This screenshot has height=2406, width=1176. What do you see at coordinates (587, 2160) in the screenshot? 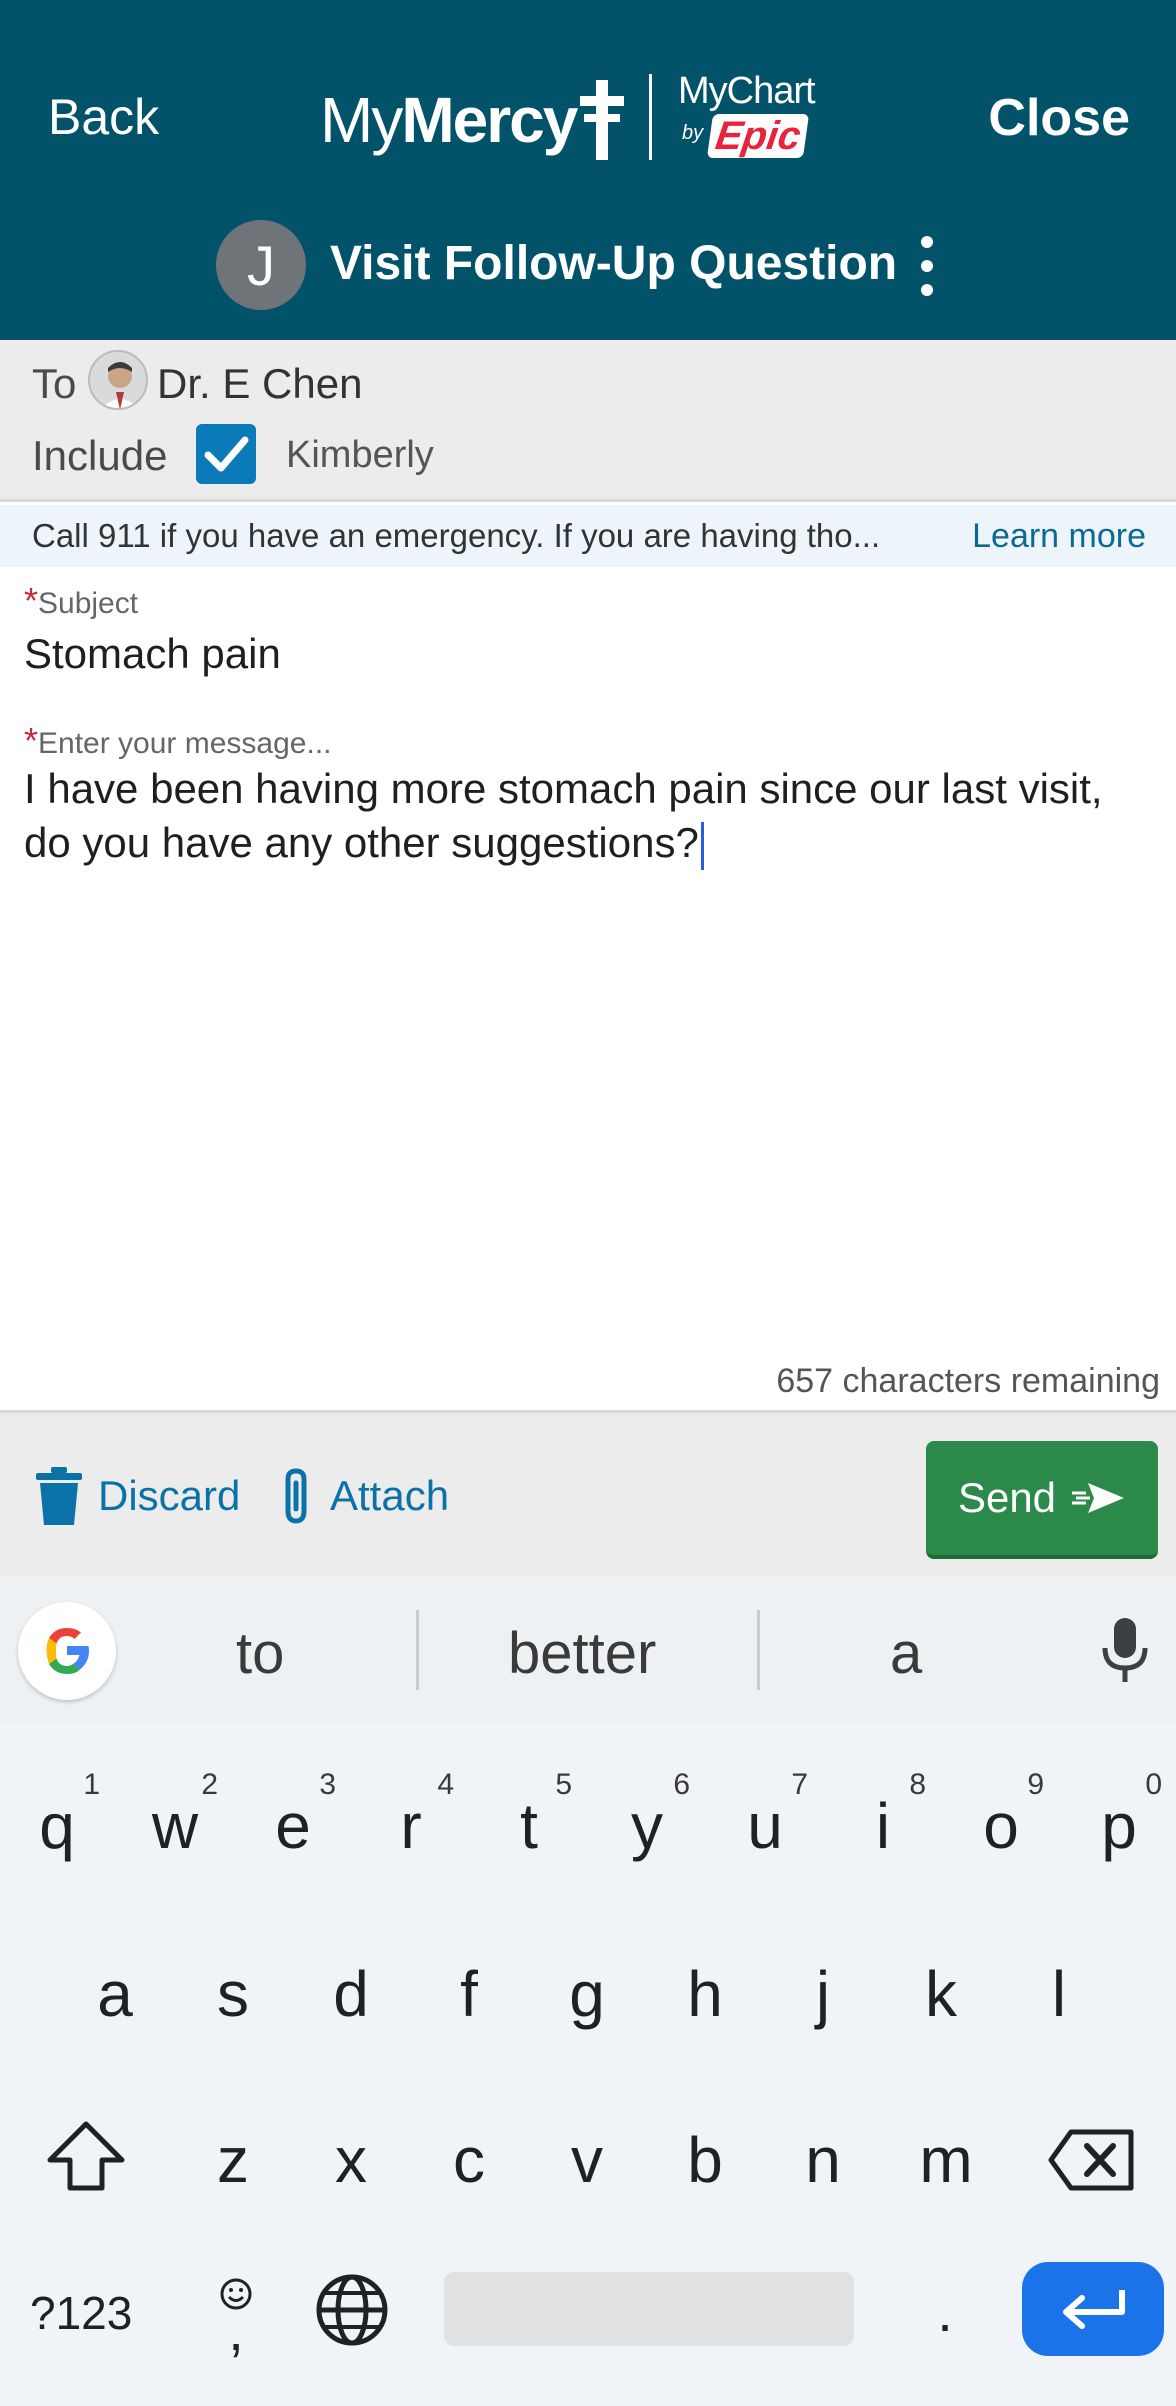
I see `key-v: v` at bounding box center [587, 2160].